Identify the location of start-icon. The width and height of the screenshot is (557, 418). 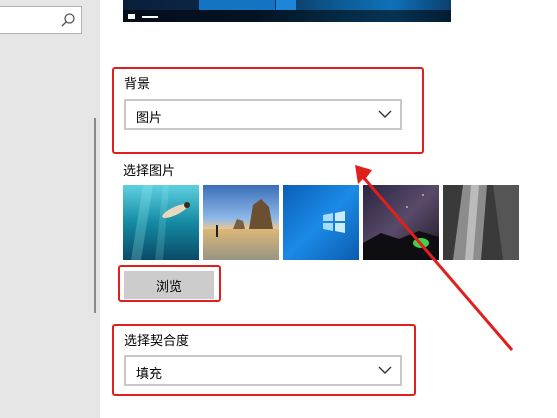
(131, 16).